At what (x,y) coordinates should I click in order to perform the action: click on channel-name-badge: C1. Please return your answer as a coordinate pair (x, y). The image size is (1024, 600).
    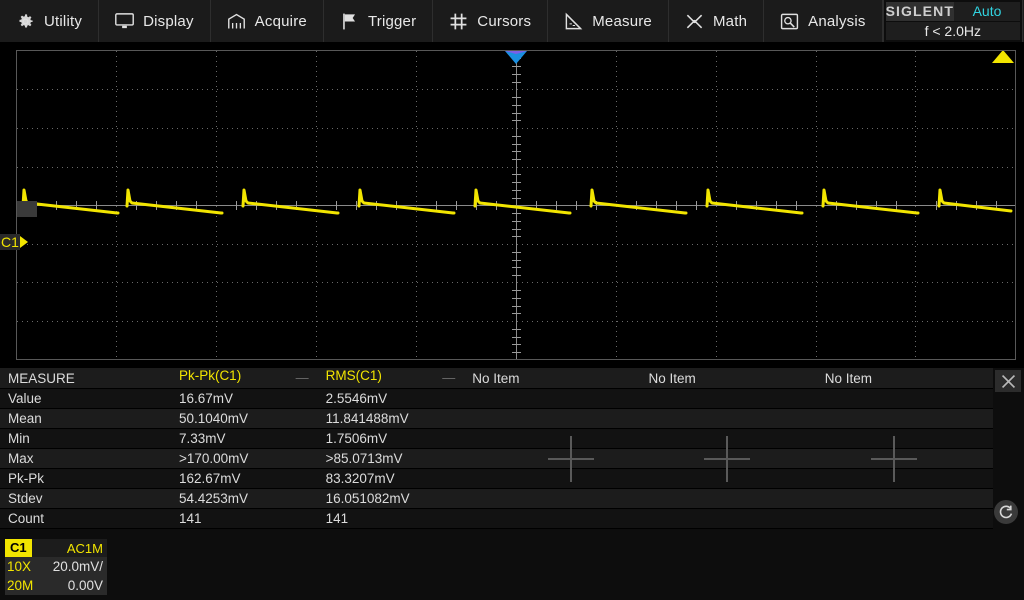
    Looking at the image, I should click on (18, 548).